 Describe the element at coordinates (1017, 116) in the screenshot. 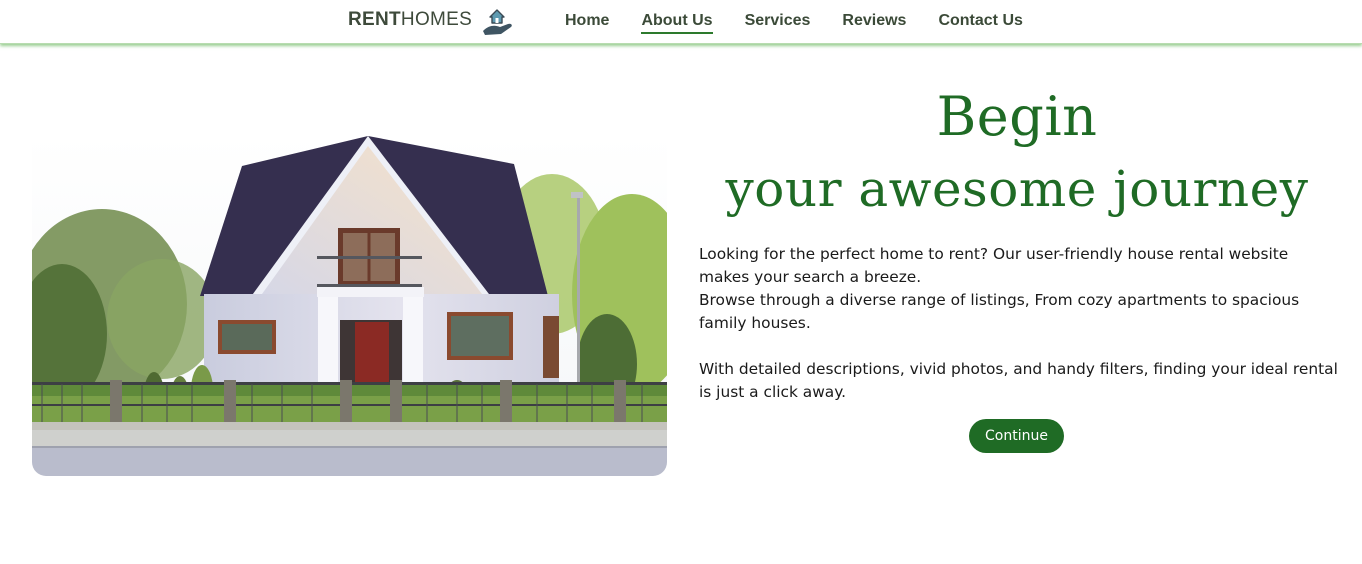

I see `hero-title-line1: Begin` at that location.